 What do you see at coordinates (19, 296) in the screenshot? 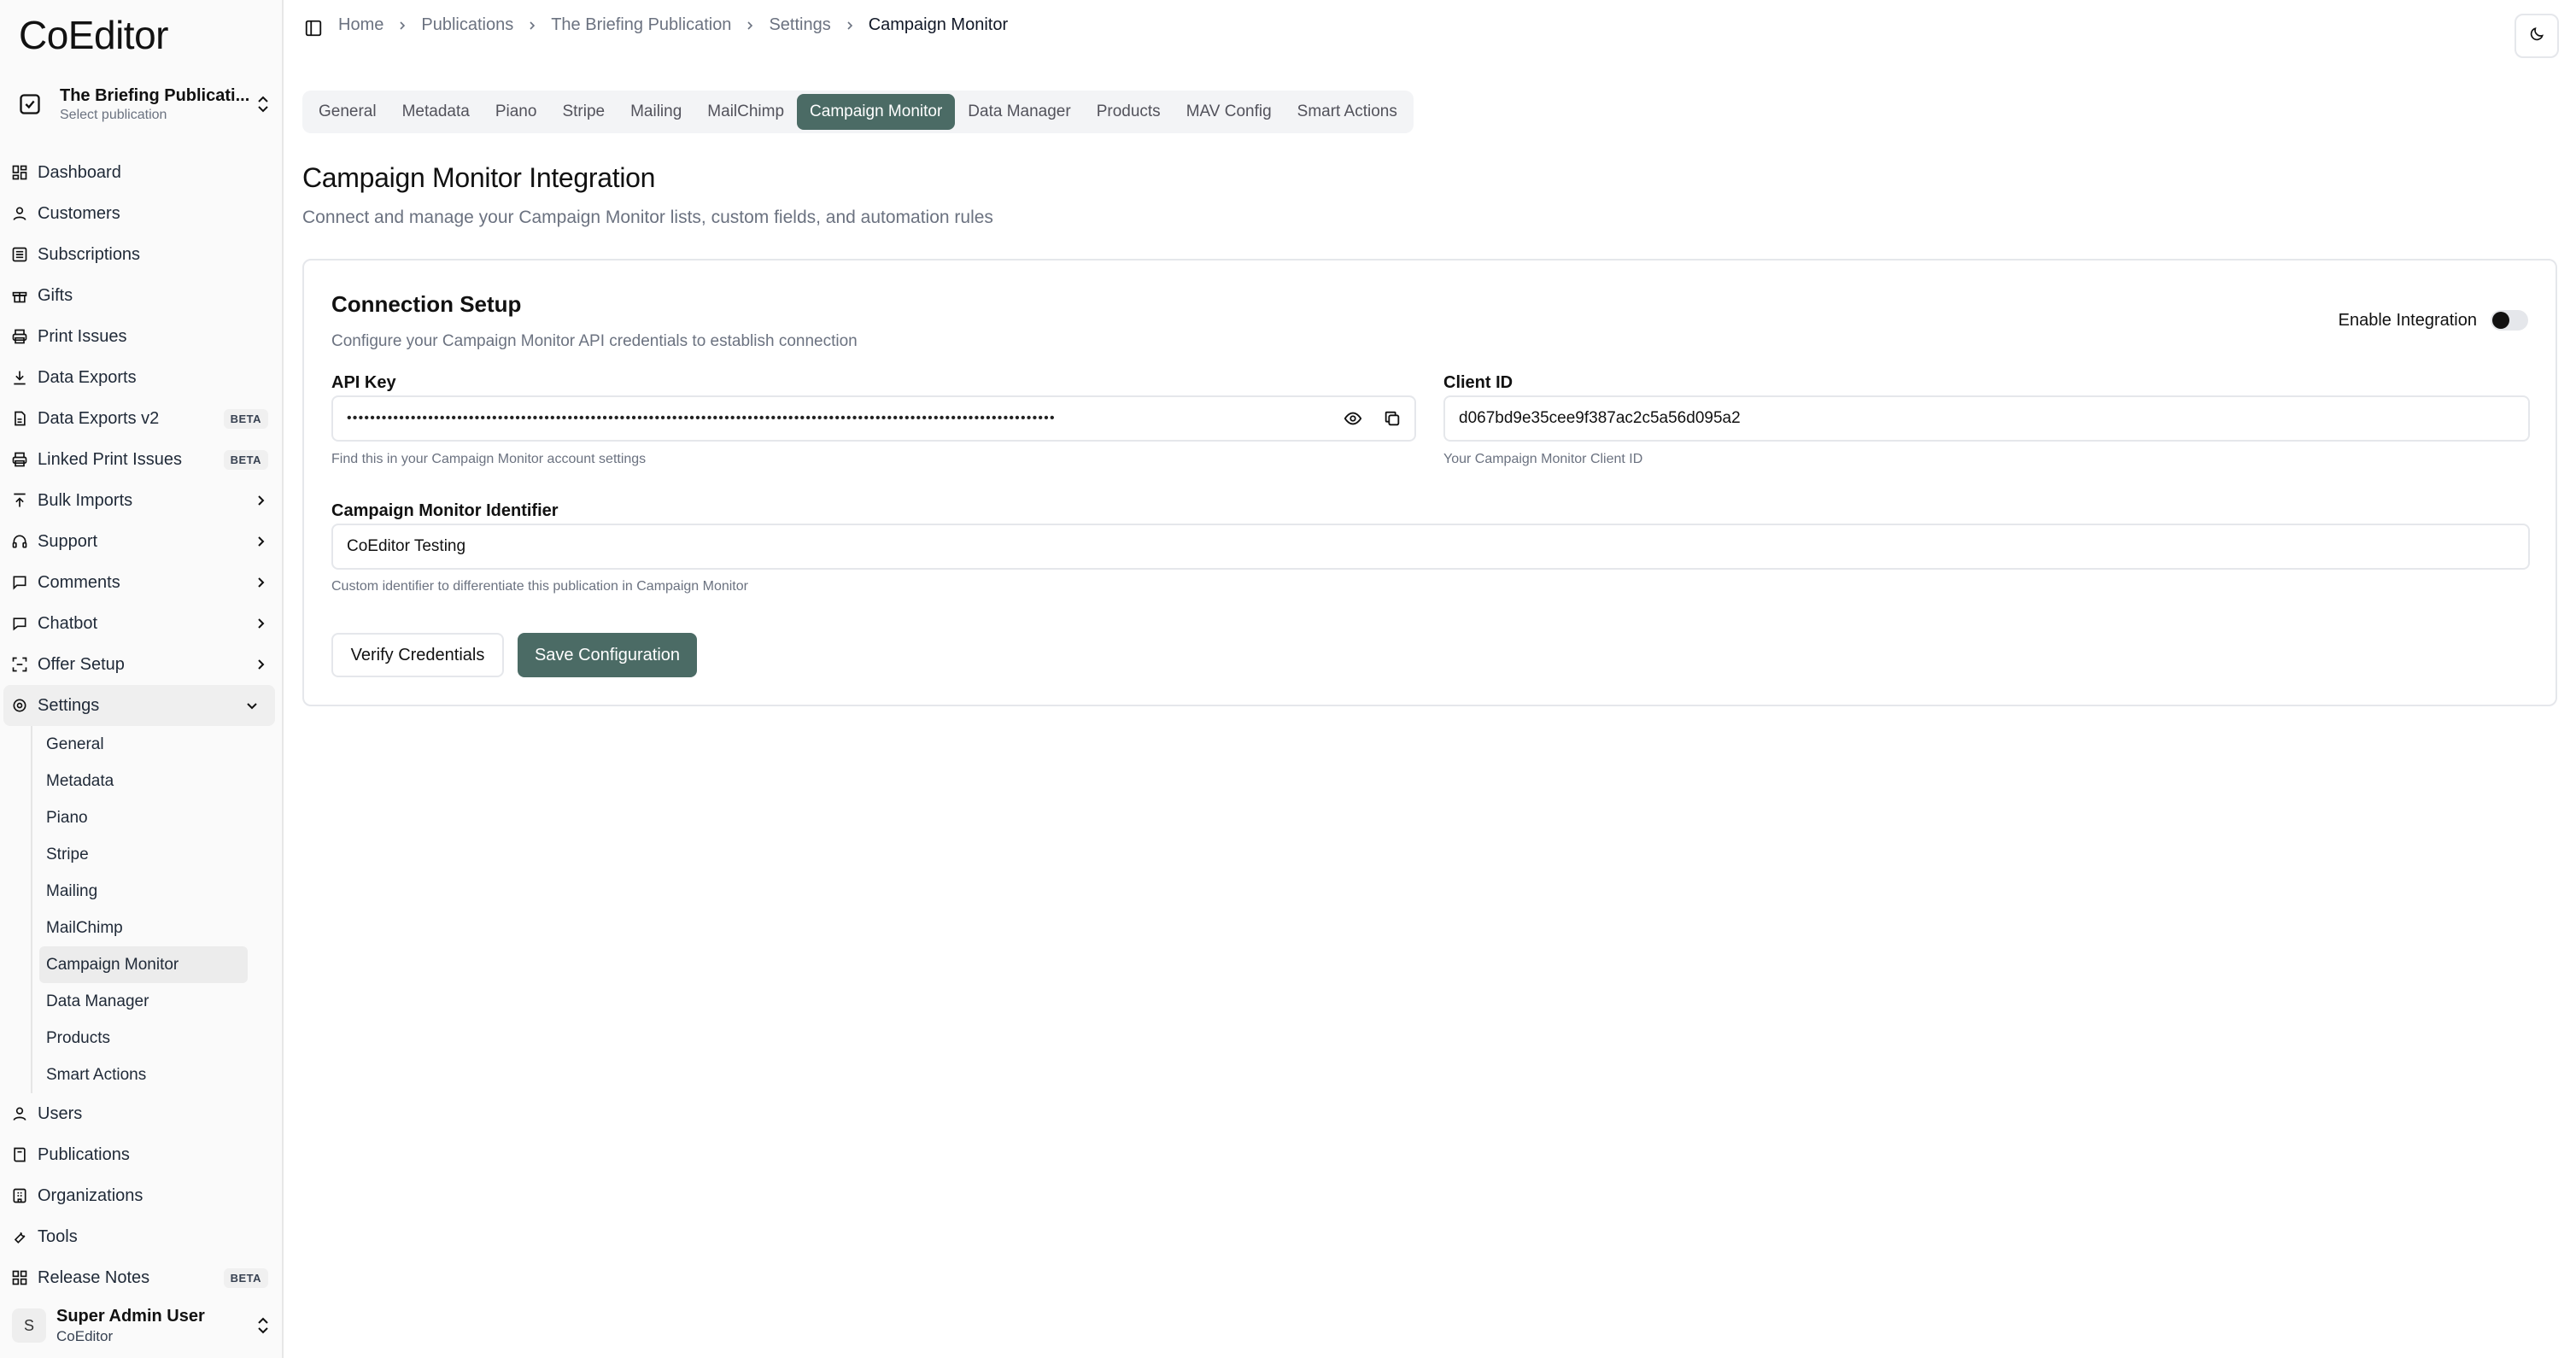
I see `gift-icon` at bounding box center [19, 296].